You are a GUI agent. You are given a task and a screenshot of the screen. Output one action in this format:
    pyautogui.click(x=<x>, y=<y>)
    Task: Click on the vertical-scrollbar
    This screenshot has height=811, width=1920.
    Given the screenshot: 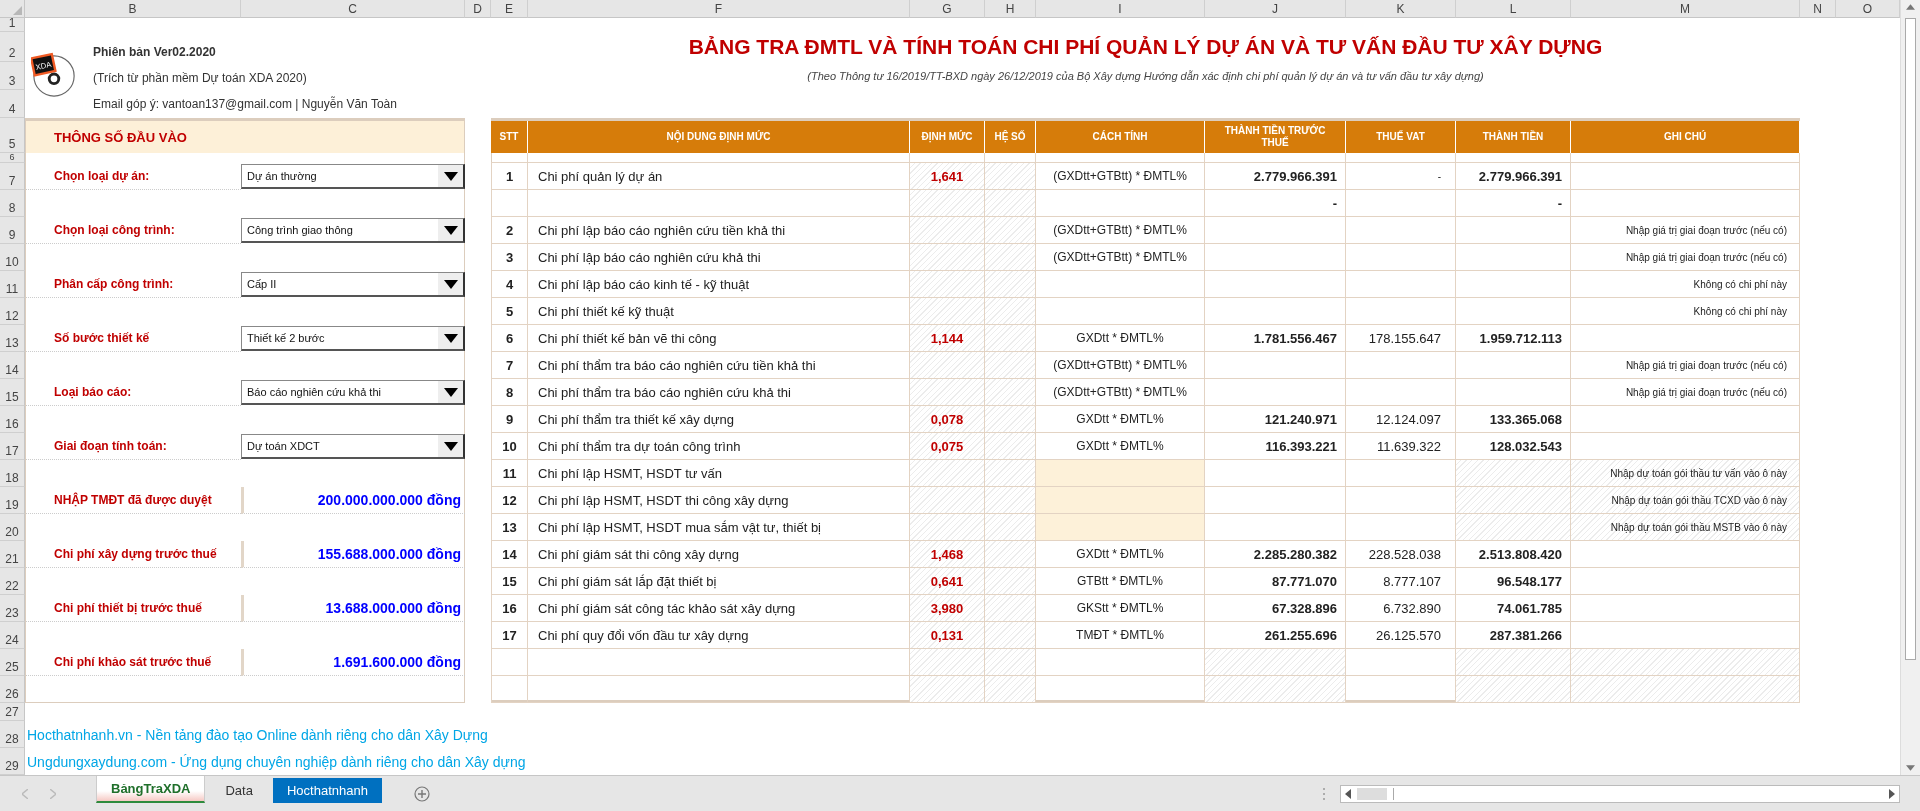 What is the action you would take?
    pyautogui.click(x=1910, y=387)
    